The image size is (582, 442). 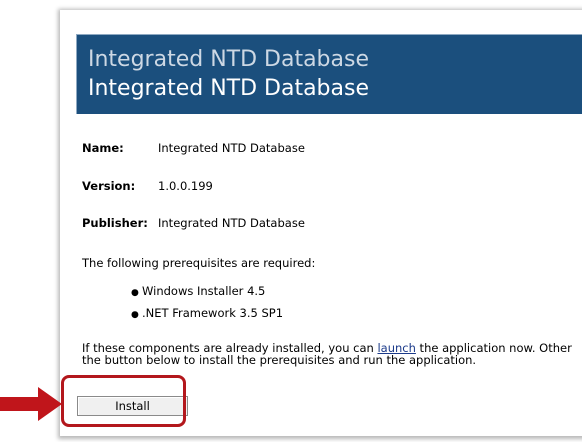 I want to click on version-label: Version:, so click(x=109, y=186).